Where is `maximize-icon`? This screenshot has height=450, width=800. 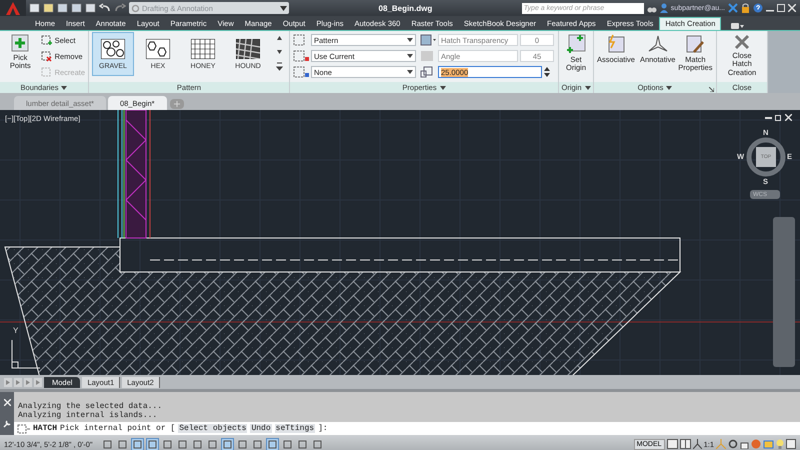 maximize-icon is located at coordinates (781, 8).